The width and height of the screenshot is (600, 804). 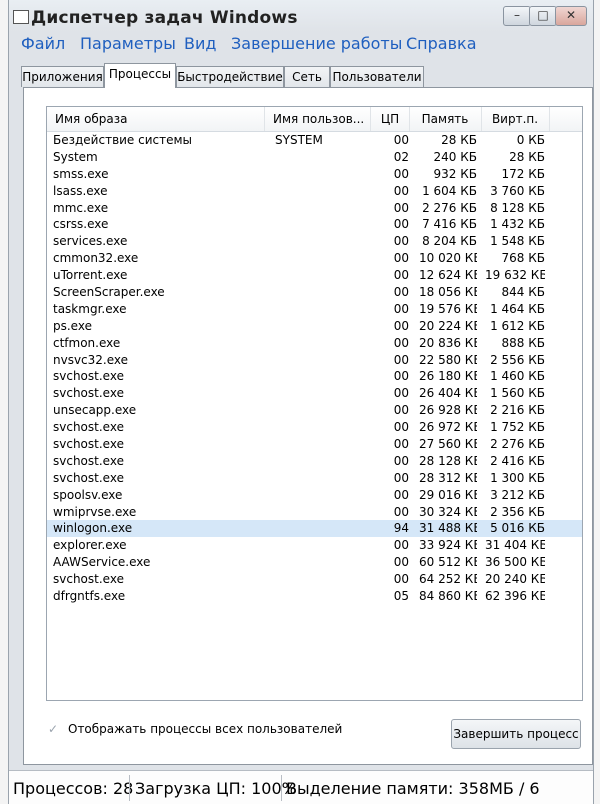 What do you see at coordinates (156, 119) in the screenshot?
I see `column-image-name: Имя образа` at bounding box center [156, 119].